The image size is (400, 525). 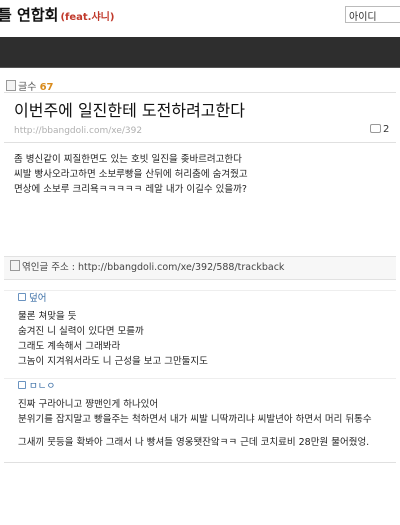 What do you see at coordinates (30, 85) in the screenshot?
I see `post-count: 글수 67` at bounding box center [30, 85].